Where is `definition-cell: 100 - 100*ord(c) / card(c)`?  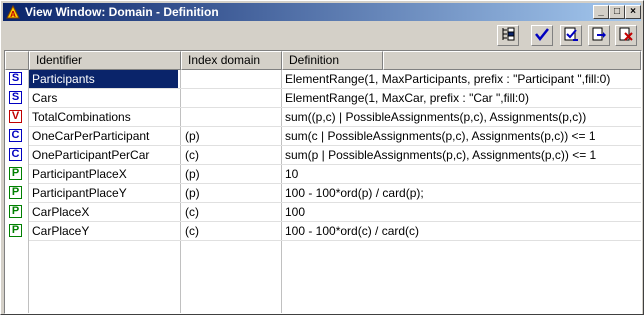
definition-cell: 100 - 100*ord(c) / card(c) is located at coordinates (461, 231).